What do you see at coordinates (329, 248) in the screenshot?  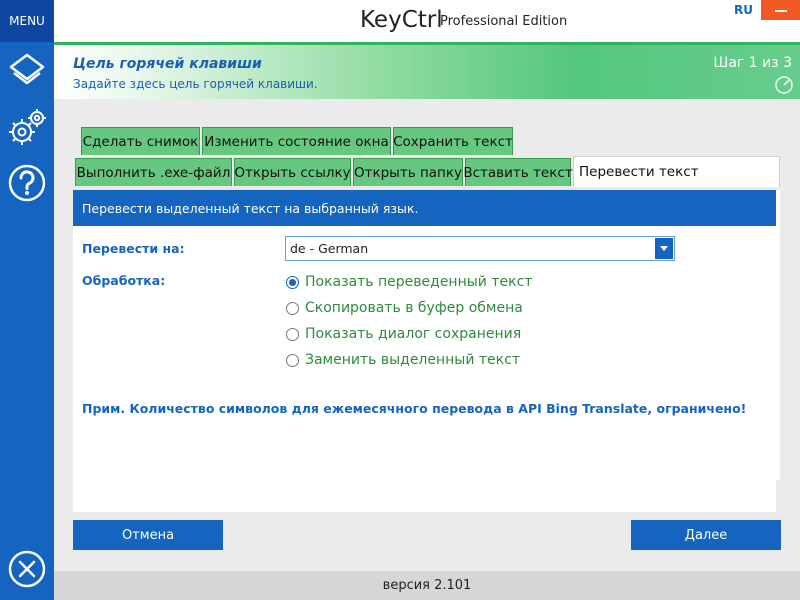 I see `language-select-value: de - German` at bounding box center [329, 248].